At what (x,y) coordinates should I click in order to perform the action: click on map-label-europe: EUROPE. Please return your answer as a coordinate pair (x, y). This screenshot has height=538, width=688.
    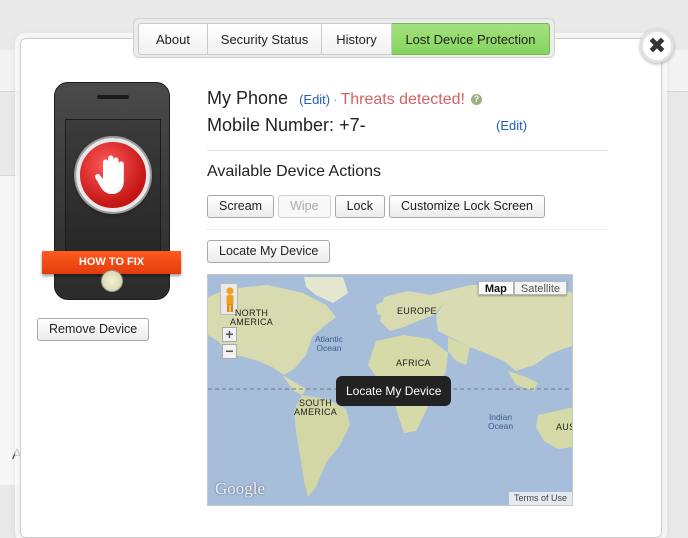
    Looking at the image, I should click on (417, 311).